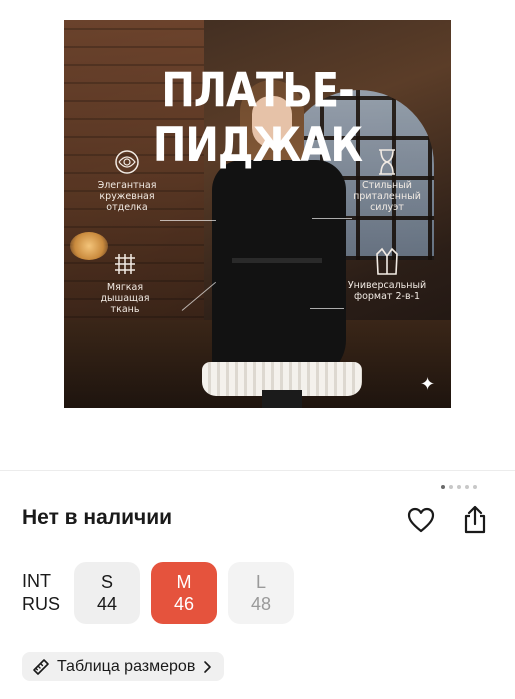 The height and width of the screenshot is (699, 515). What do you see at coordinates (387, 162) in the screenshot?
I see `hourglass-icon` at bounding box center [387, 162].